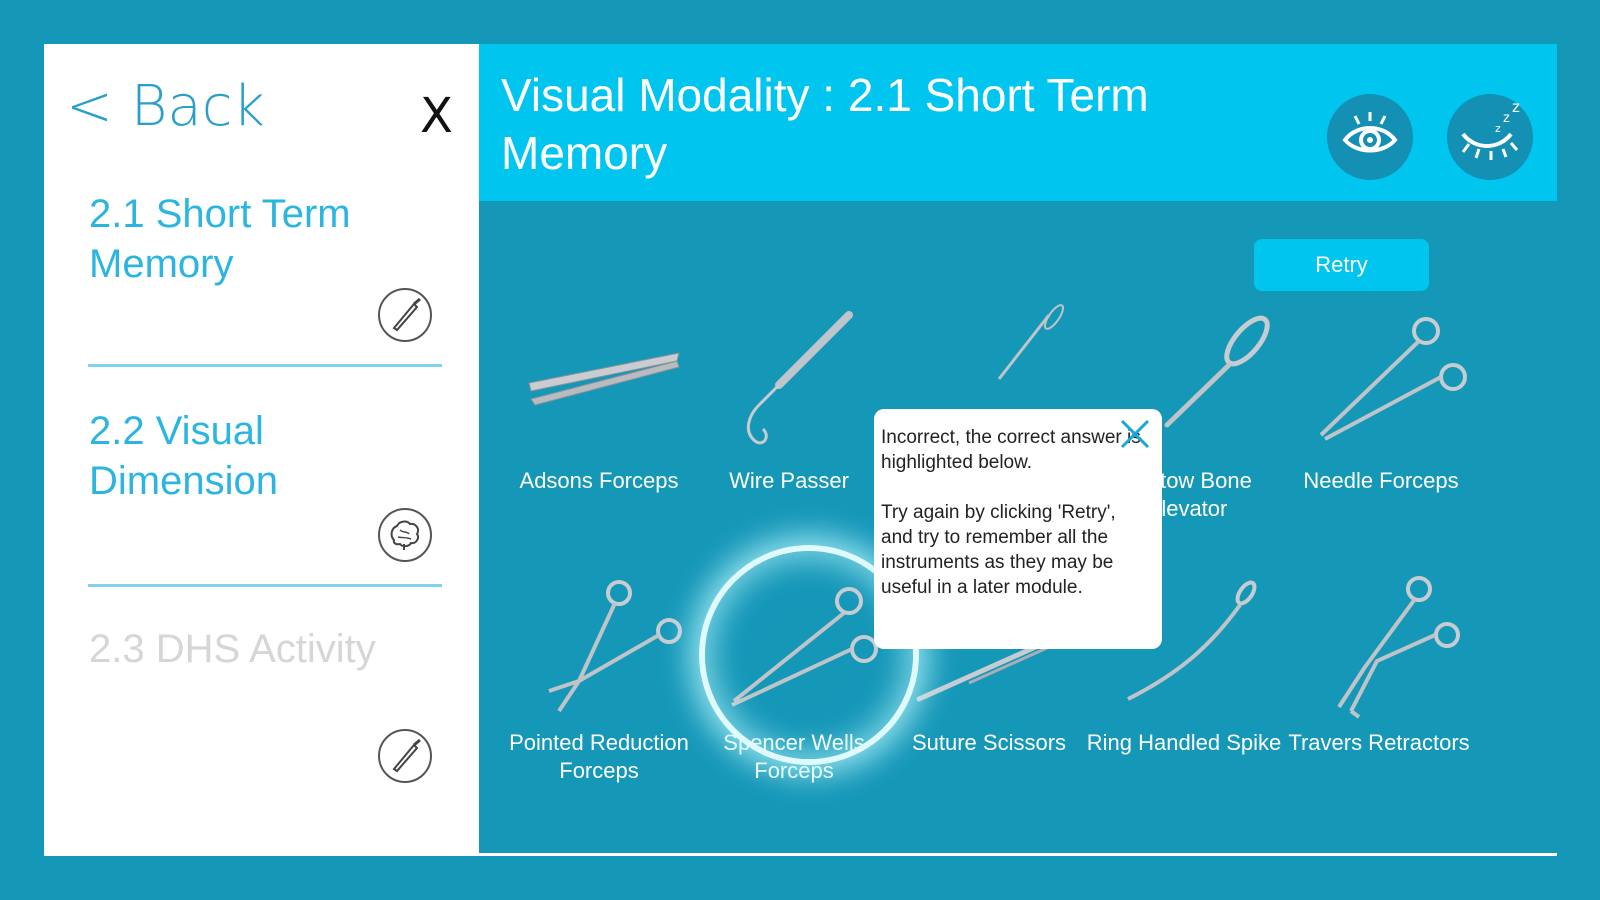  Describe the element at coordinates (1393, 379) in the screenshot. I see `needle-forceps-icon` at that location.